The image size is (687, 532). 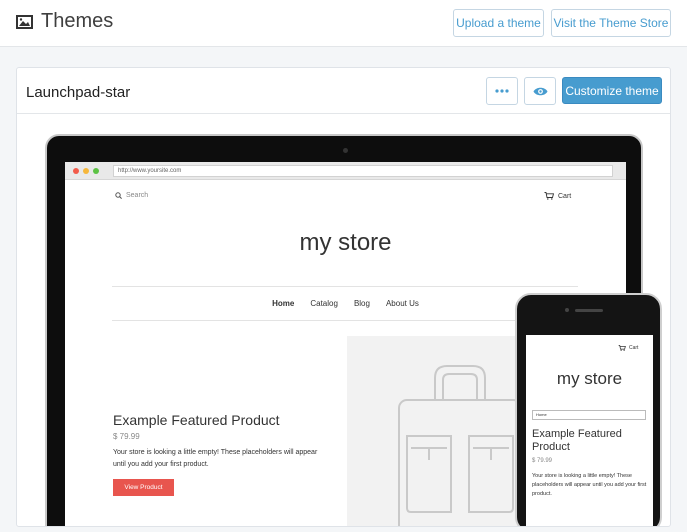 I want to click on more-dots-icon, so click(x=502, y=91).